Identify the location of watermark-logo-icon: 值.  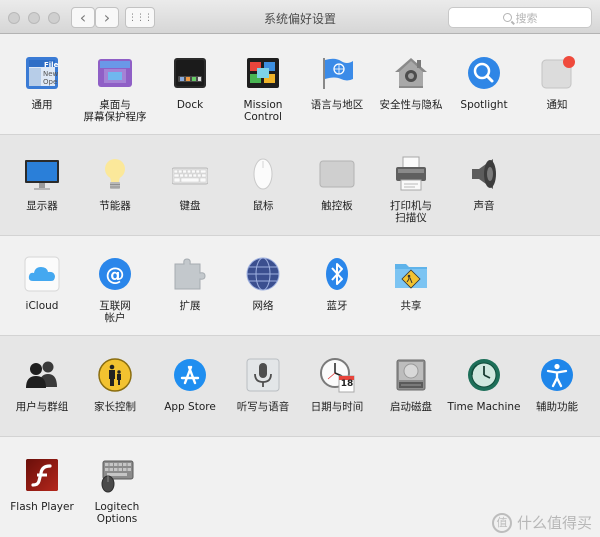
(501, 522).